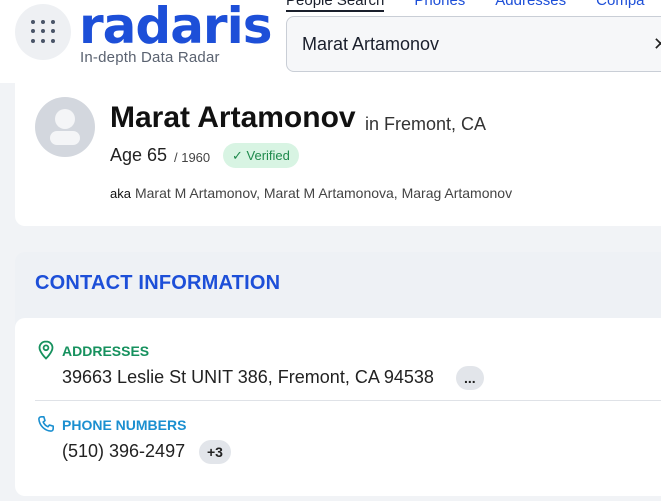  What do you see at coordinates (439, 6) in the screenshot?
I see `nav-phones: Phones` at bounding box center [439, 6].